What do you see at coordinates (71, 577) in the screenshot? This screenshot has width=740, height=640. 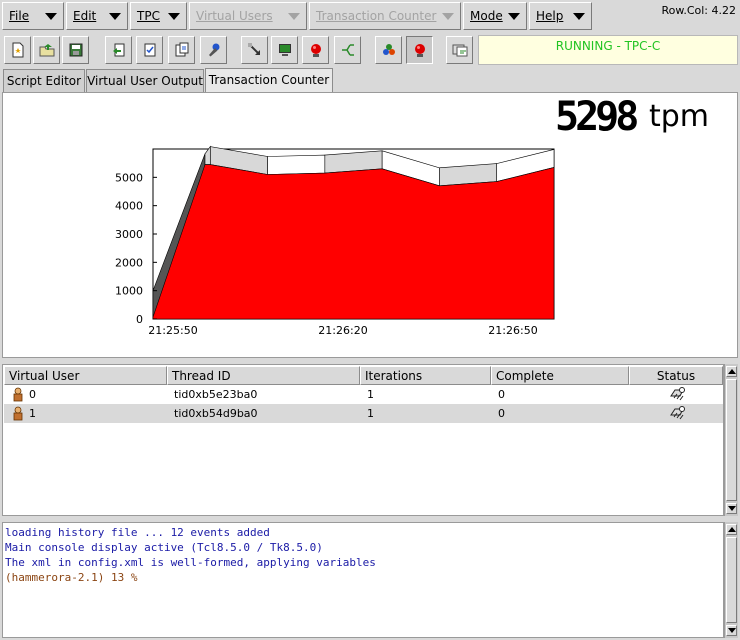 I see `console-prompt: (hammerora-2.1) 13 %` at bounding box center [71, 577].